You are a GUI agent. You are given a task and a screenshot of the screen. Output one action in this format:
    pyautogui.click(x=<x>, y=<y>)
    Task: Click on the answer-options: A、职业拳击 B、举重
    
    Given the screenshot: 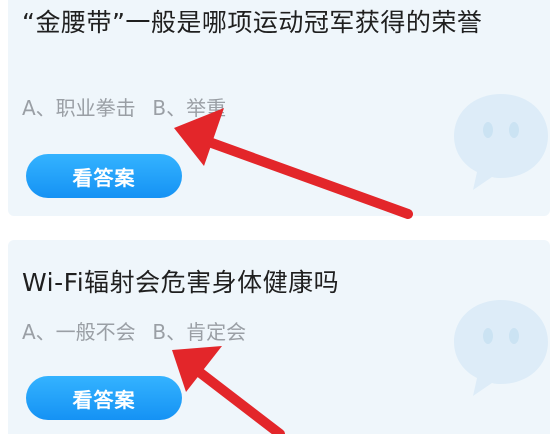 What is the action you would take?
    pyautogui.click(x=124, y=106)
    